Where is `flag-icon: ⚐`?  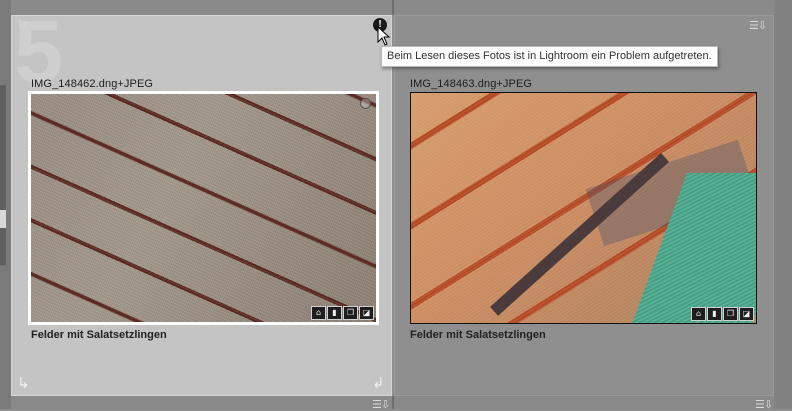
flag-icon: ⚐ is located at coordinates (22, 25).